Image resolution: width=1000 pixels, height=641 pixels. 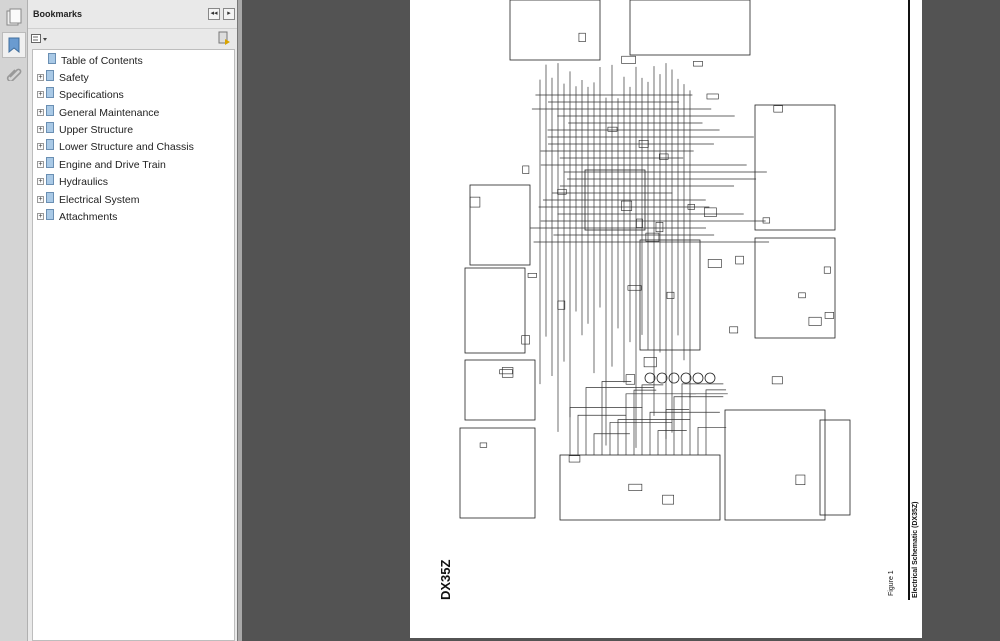 I want to click on options-menu-button, so click(x=40, y=41).